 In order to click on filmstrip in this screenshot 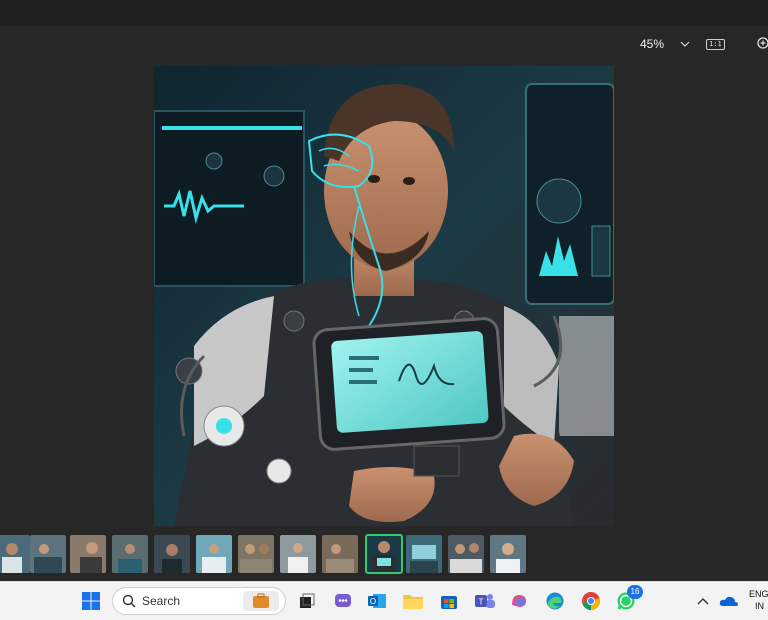, I will do `click(384, 554)`.